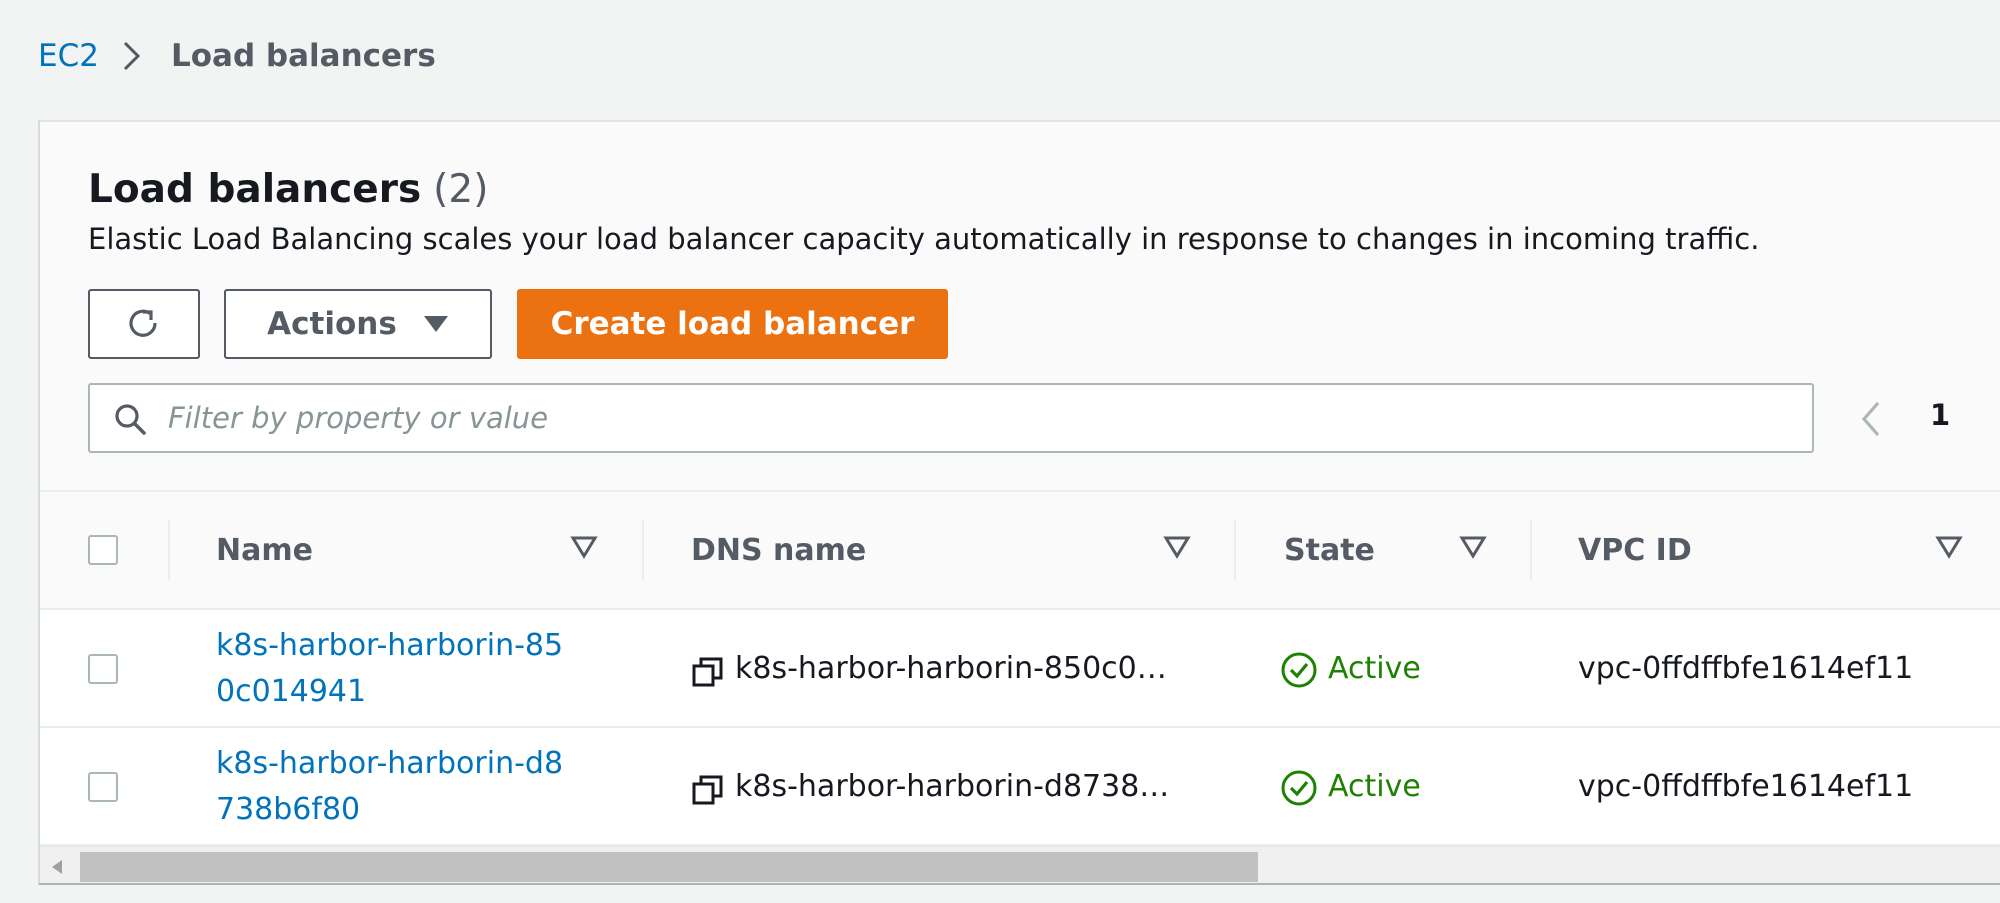 The image size is (2000, 903). I want to click on column-header-name: Name, so click(264, 550).